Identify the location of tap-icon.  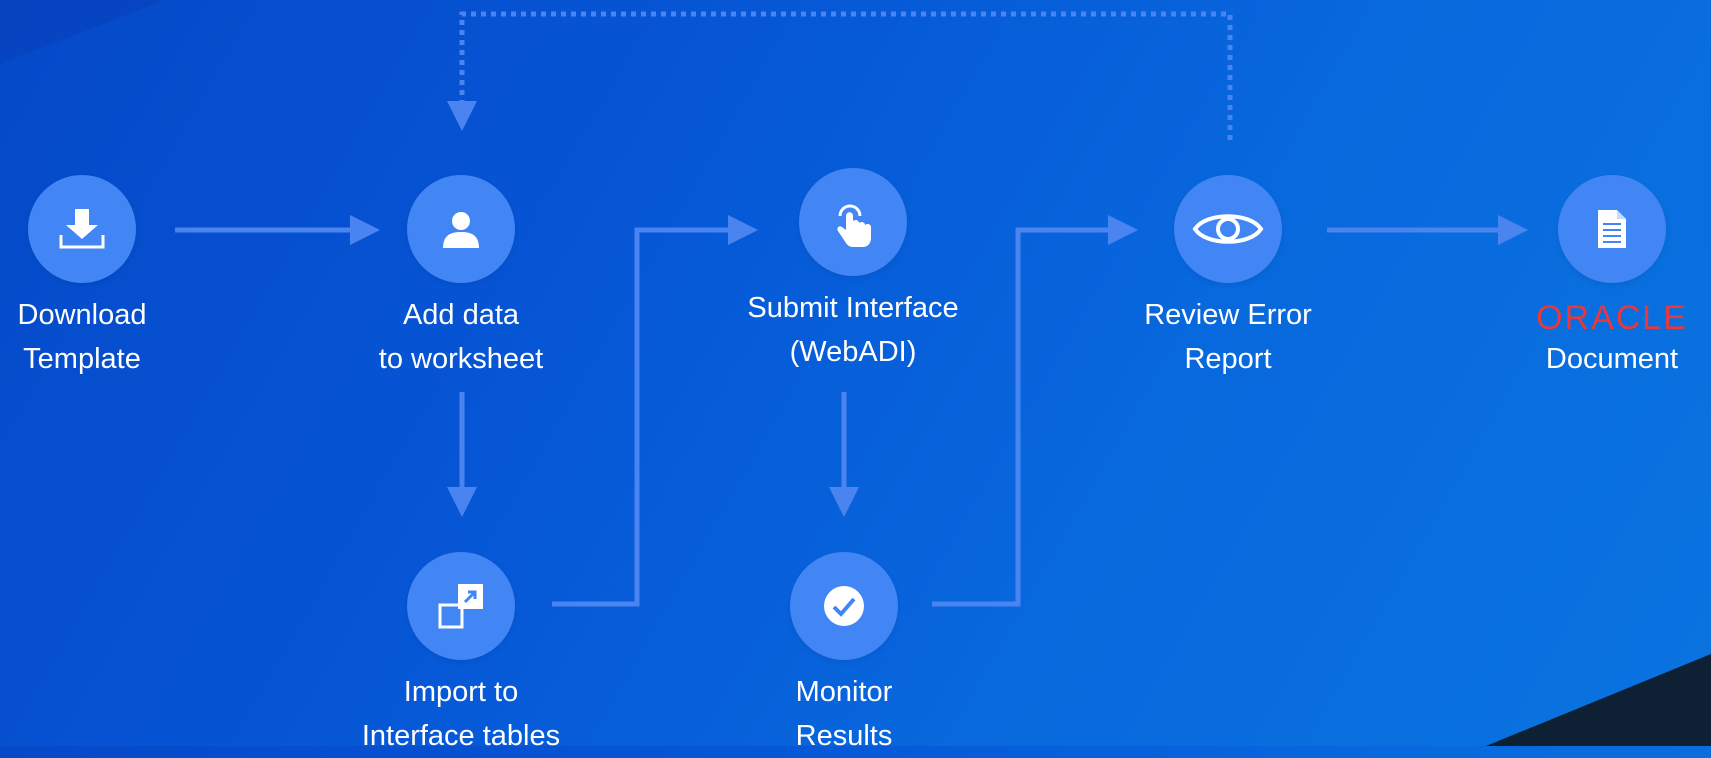
(854, 225).